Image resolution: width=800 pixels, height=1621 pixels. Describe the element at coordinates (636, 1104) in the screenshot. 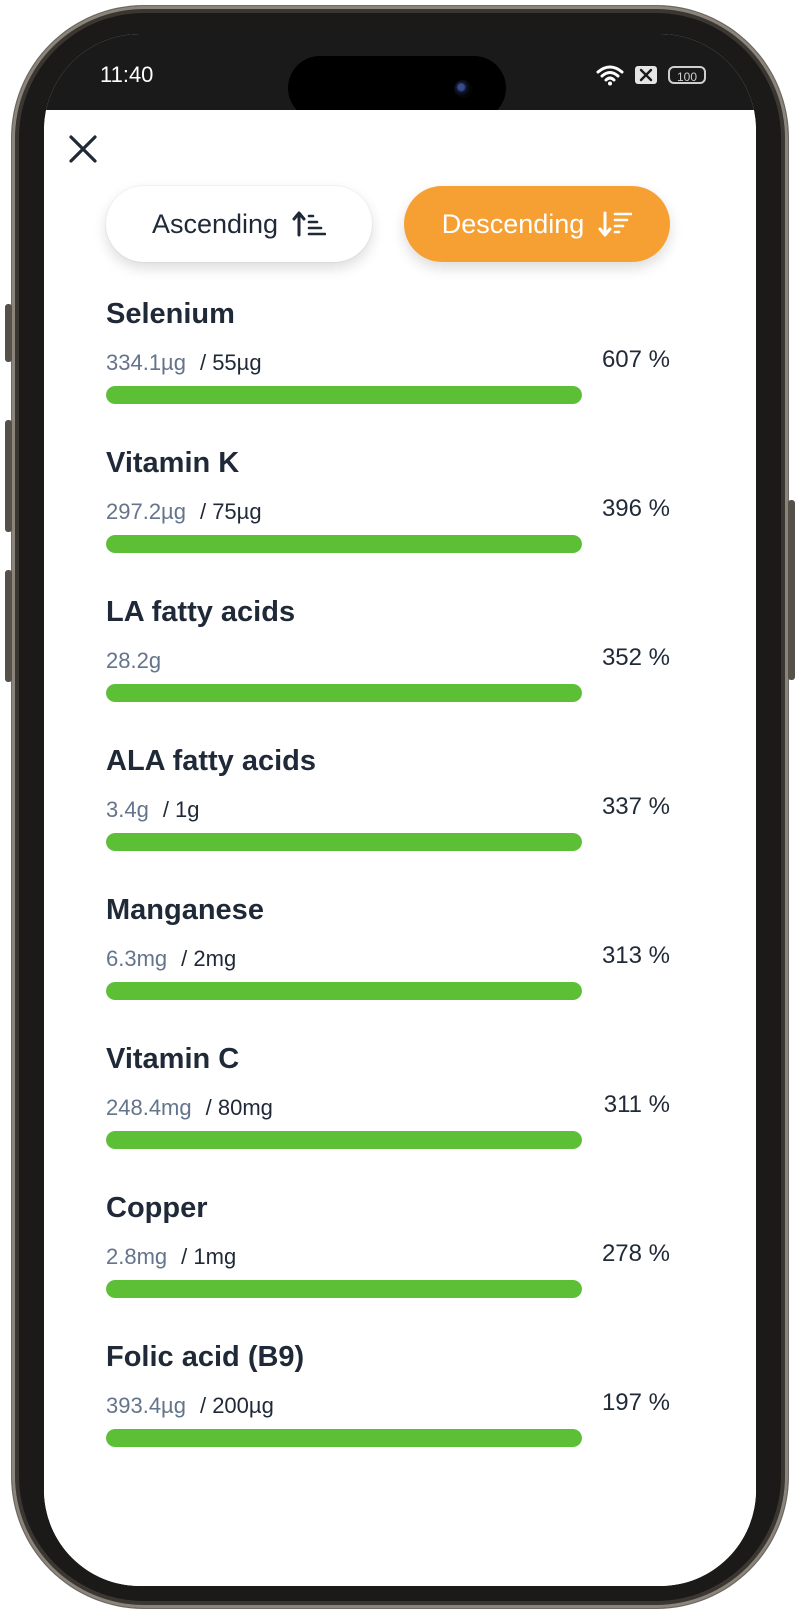

I see `nutrient-percent: 311 %` at that location.